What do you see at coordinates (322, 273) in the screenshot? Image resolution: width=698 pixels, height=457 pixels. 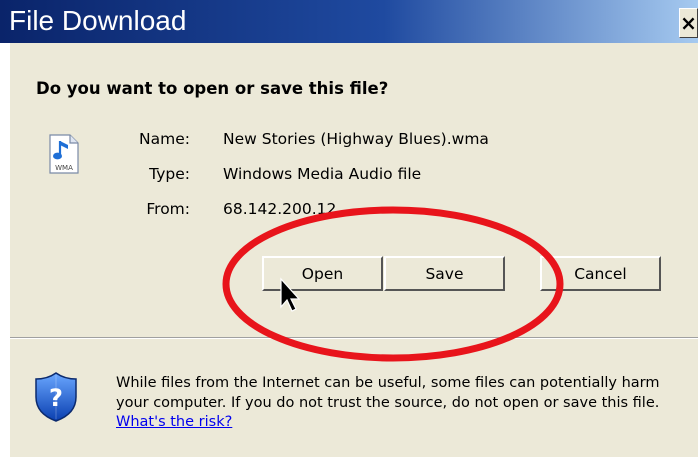 I see `open-button: Open` at bounding box center [322, 273].